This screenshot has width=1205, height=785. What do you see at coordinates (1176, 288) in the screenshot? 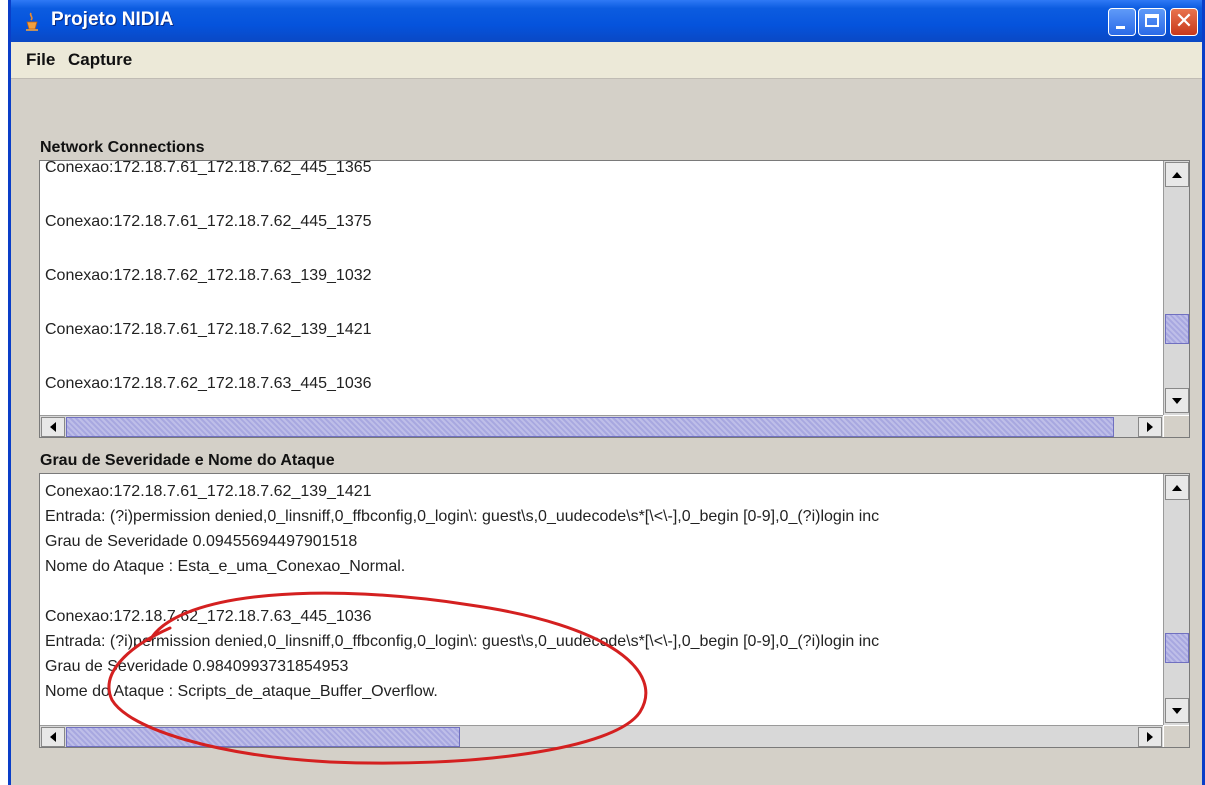
I see `network-vertical-scrollbar` at bounding box center [1176, 288].